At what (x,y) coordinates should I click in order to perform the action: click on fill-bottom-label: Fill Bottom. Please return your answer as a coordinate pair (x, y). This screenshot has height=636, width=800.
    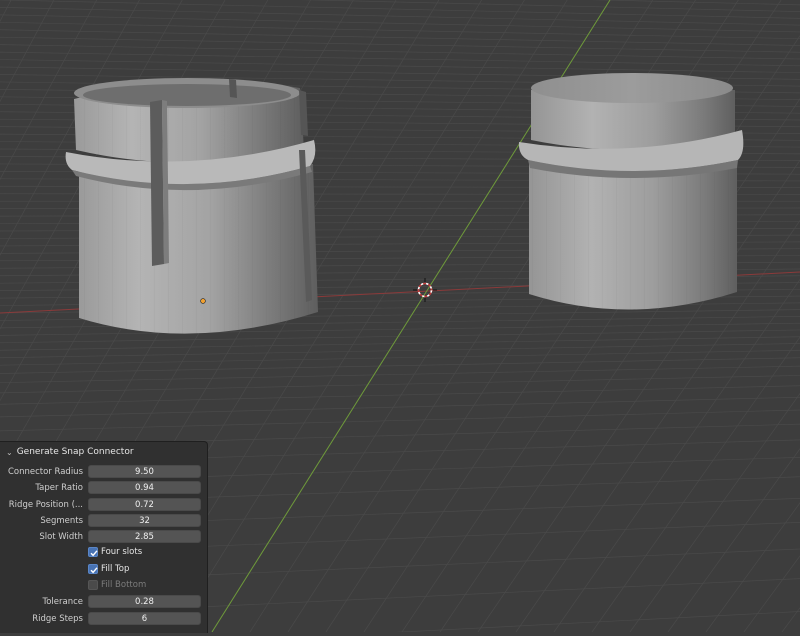
    Looking at the image, I should click on (123, 585).